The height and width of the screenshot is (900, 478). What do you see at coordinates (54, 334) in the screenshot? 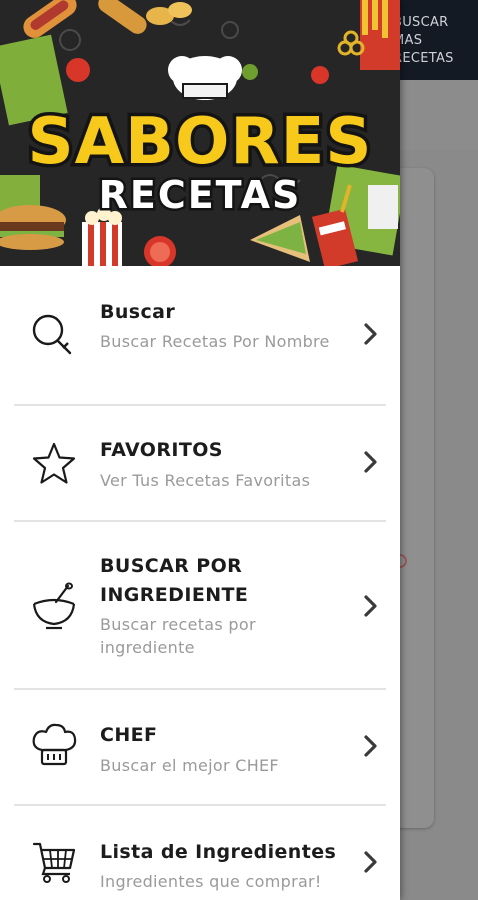
I see `search-icon` at bounding box center [54, 334].